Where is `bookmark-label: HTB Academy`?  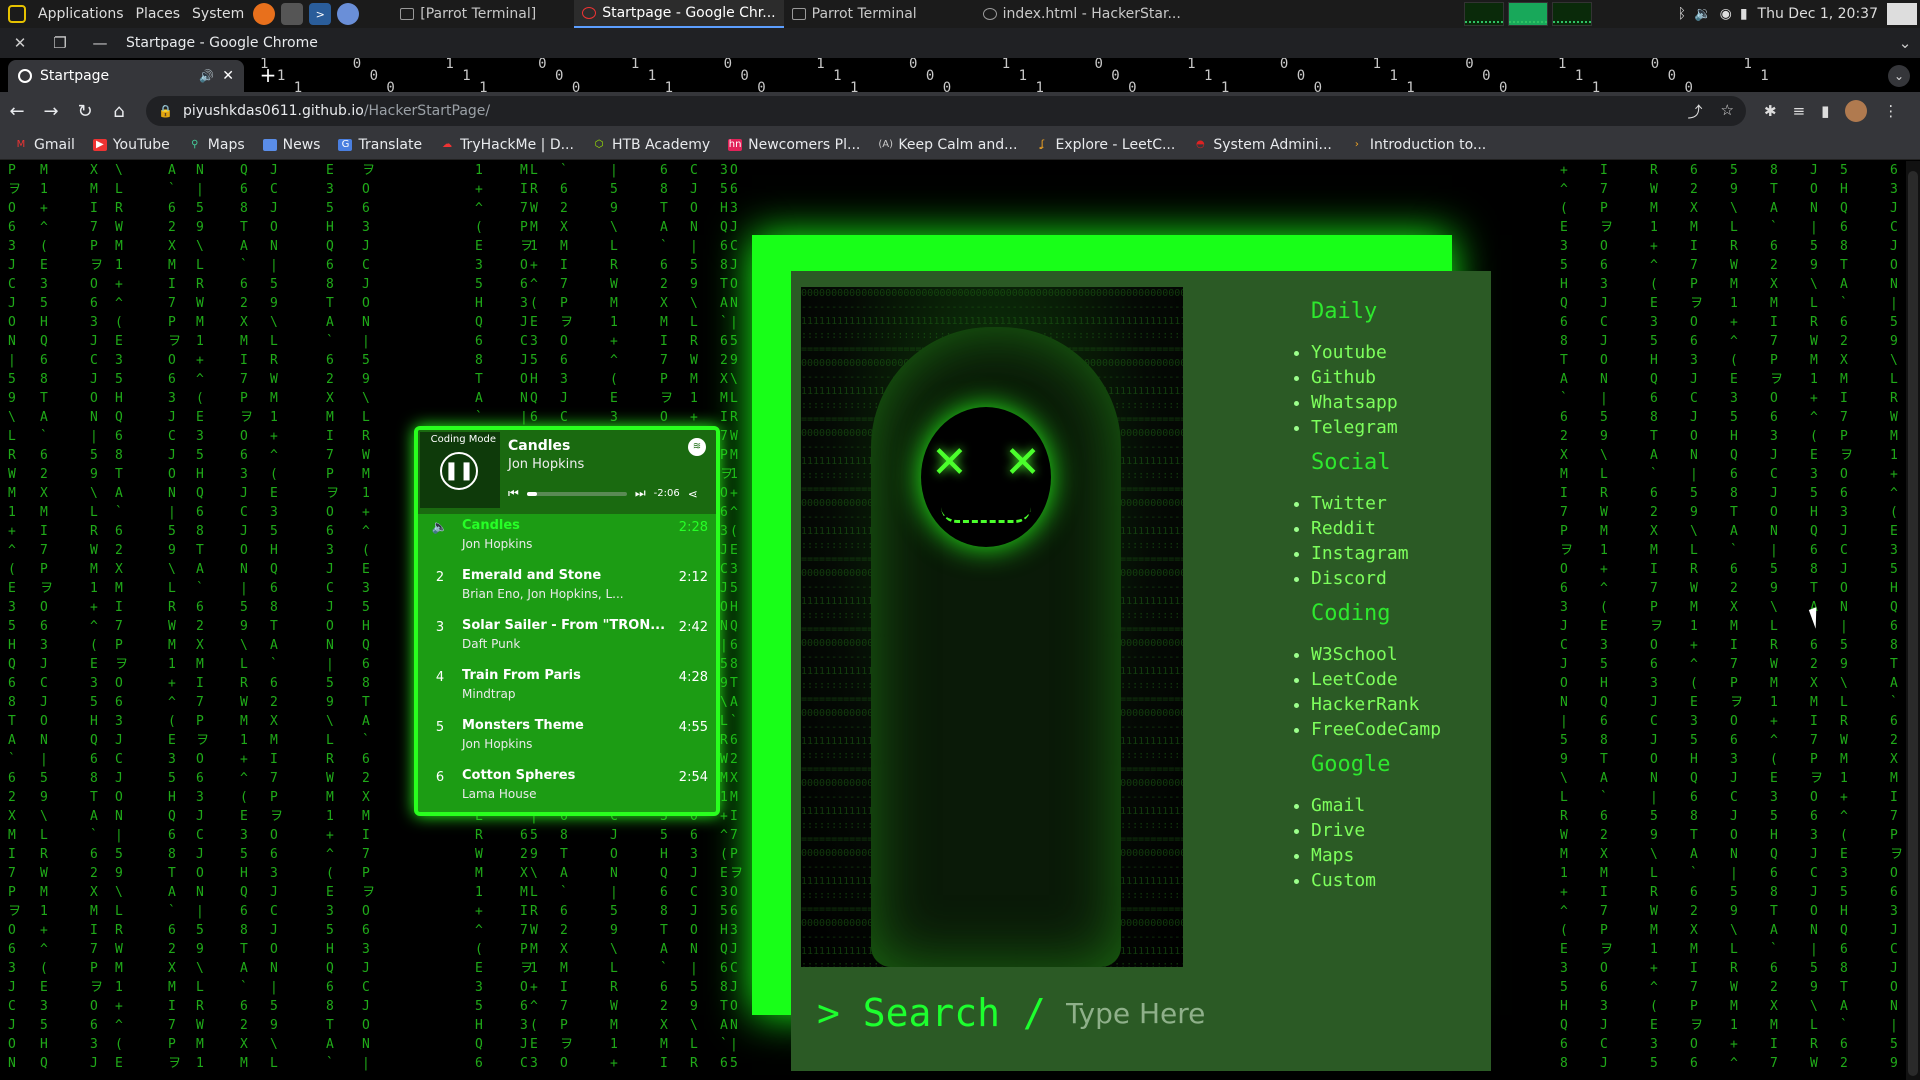 bookmark-label: HTB Academy is located at coordinates (661, 144).